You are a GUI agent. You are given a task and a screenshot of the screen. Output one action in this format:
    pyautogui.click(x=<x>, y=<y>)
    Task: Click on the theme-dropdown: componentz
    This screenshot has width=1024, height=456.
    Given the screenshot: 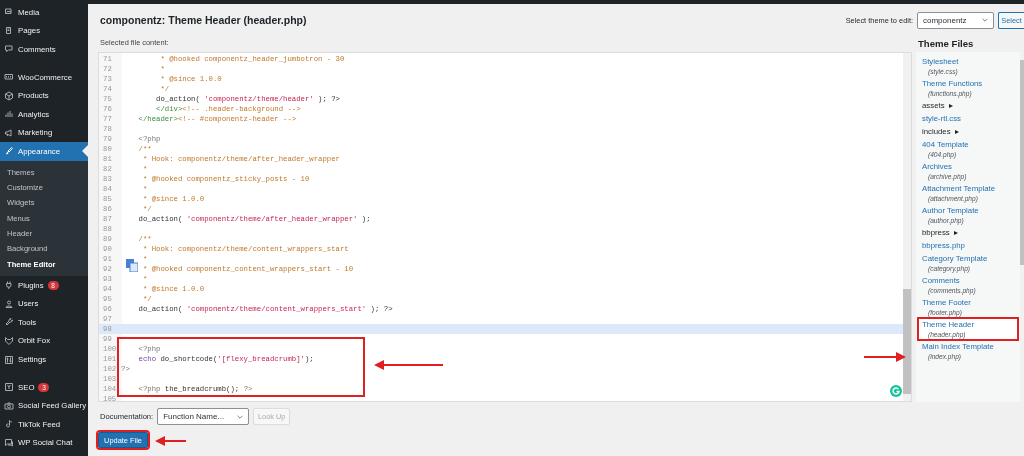 What is the action you would take?
    pyautogui.click(x=955, y=20)
    